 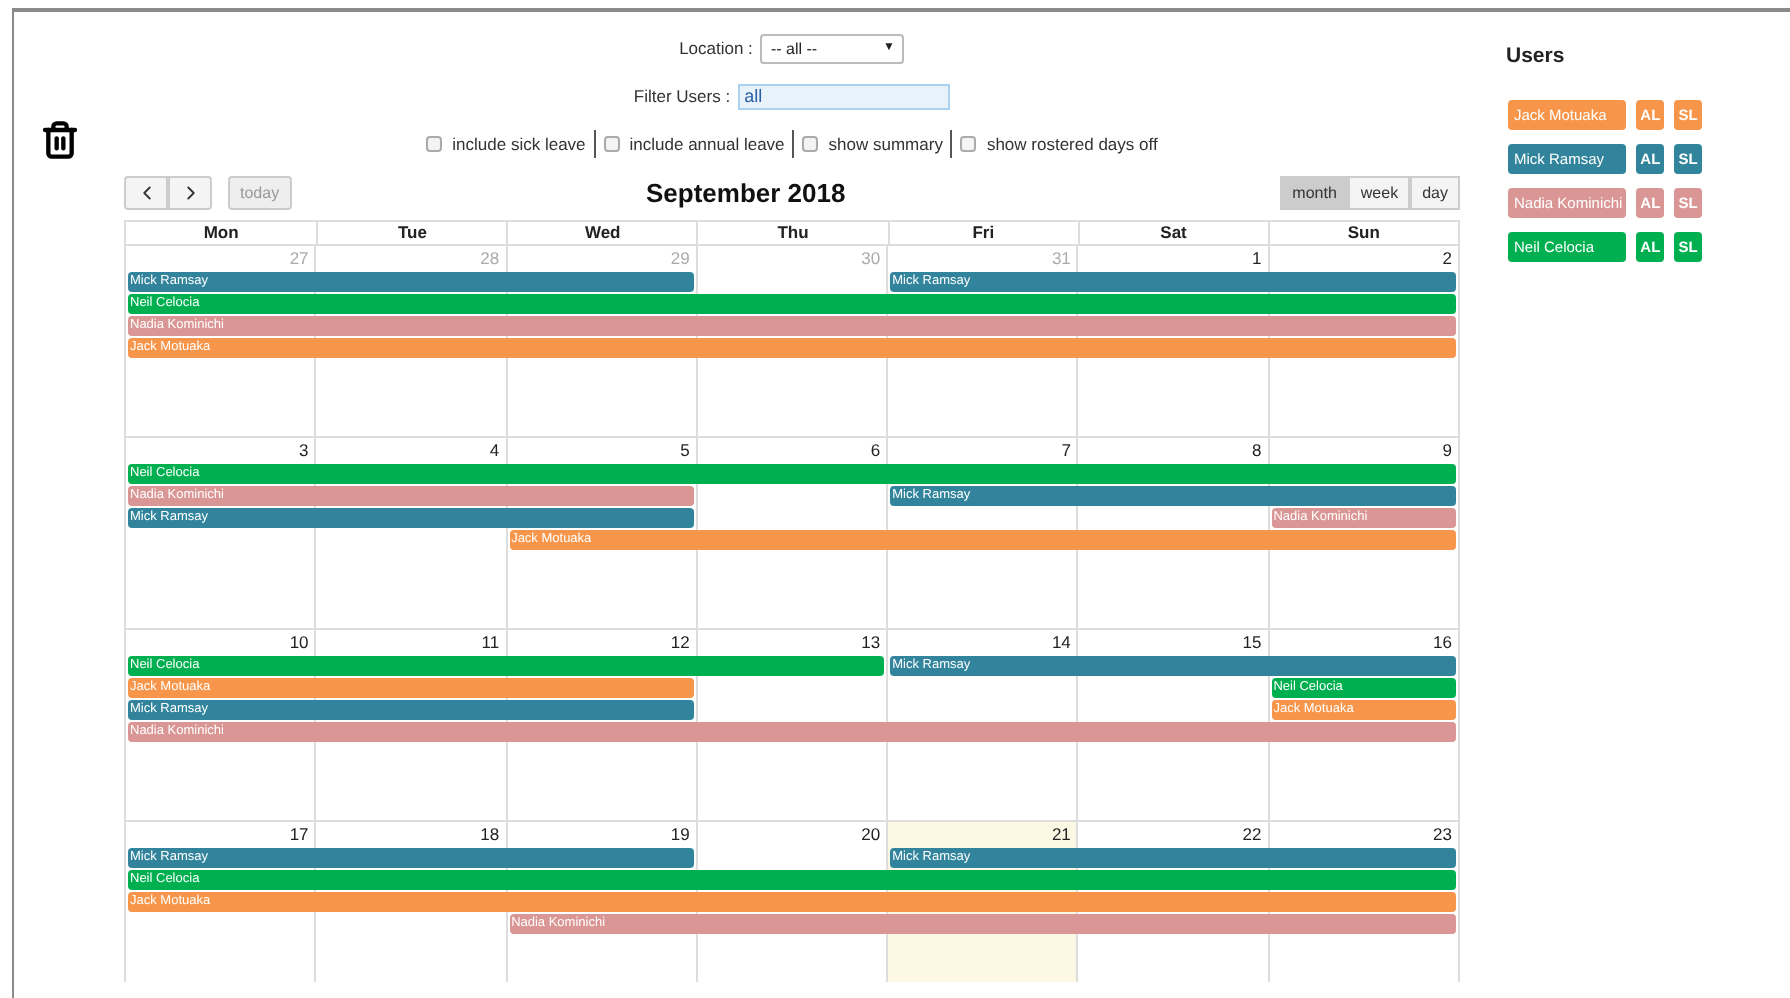 I want to click on checkbox-label: show rostered days off, so click(x=1072, y=144).